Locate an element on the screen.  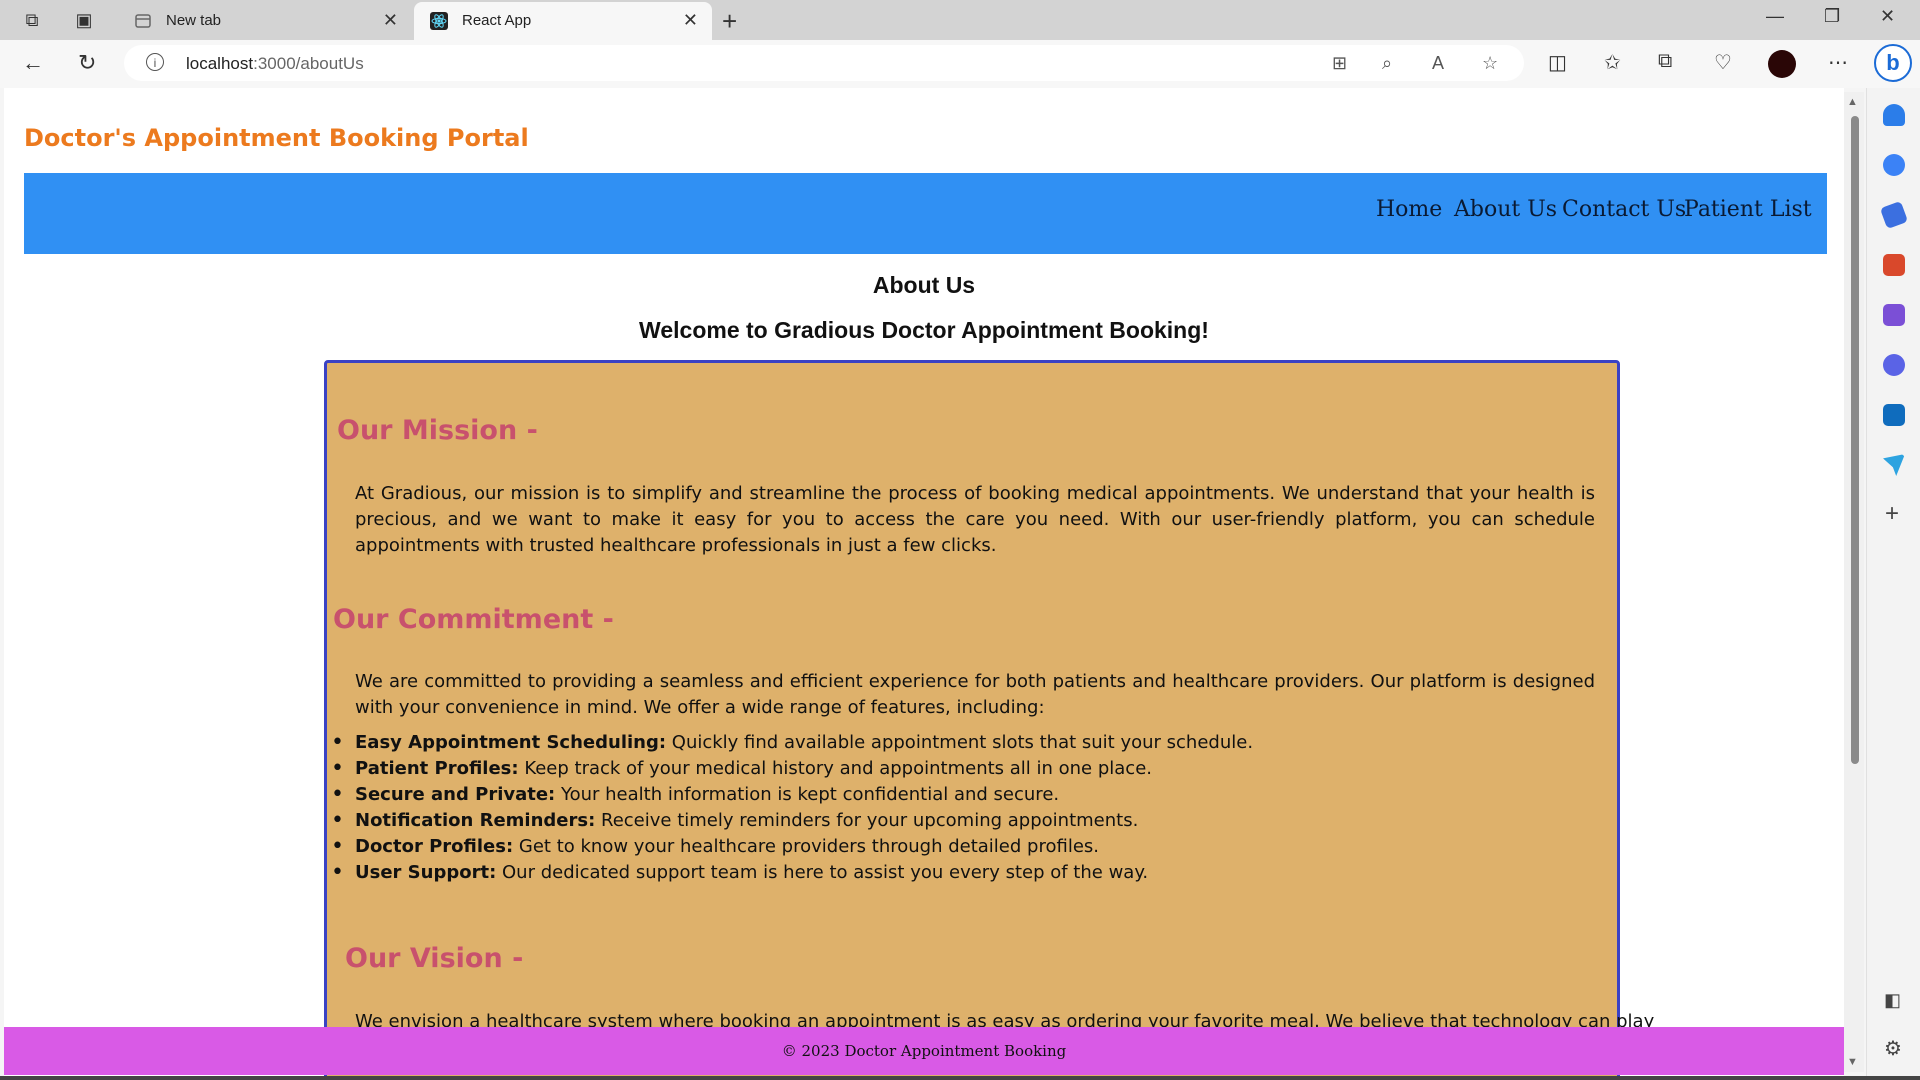
close-window-button: ✕ is located at coordinates (1887, 16).